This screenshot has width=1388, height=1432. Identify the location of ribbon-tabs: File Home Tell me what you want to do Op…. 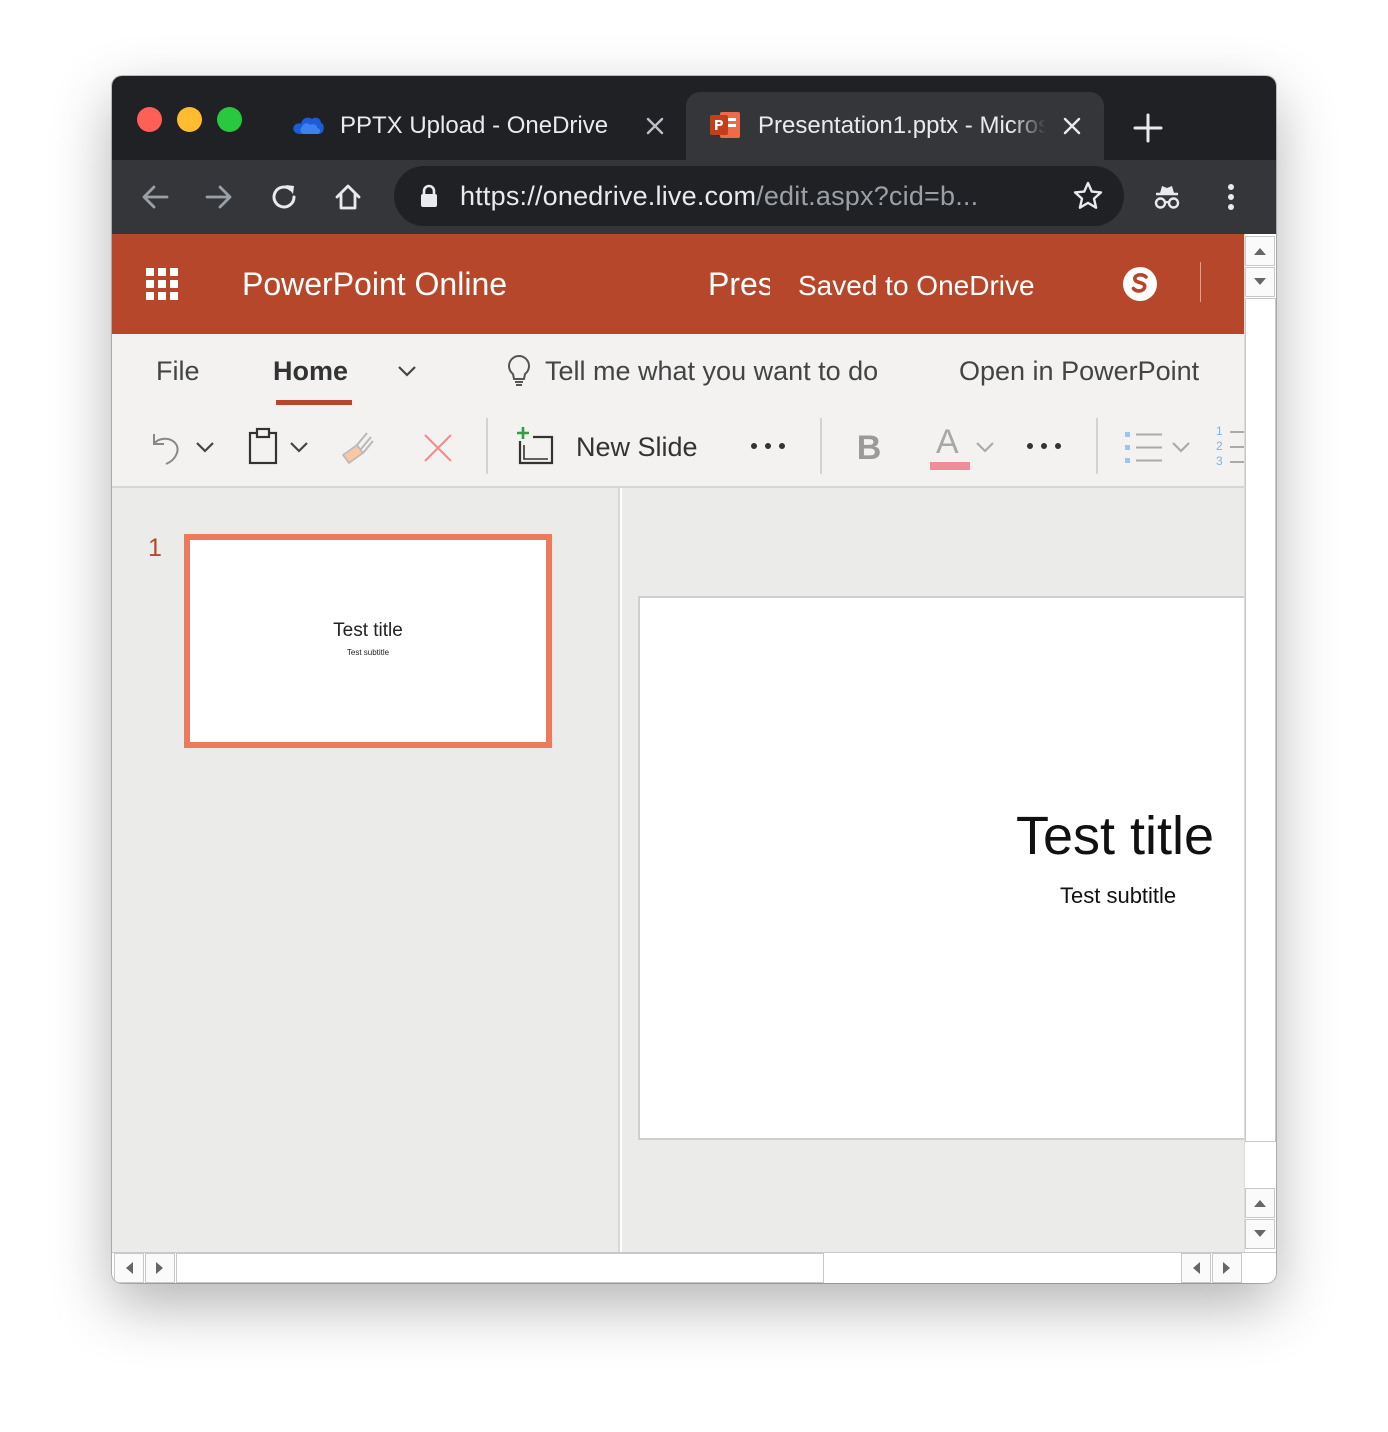
(678, 372).